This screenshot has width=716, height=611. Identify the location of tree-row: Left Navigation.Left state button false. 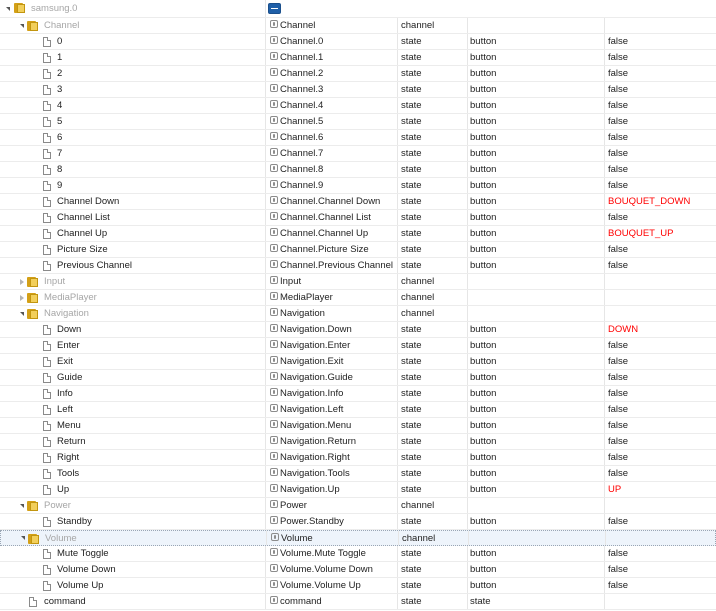
(358, 410).